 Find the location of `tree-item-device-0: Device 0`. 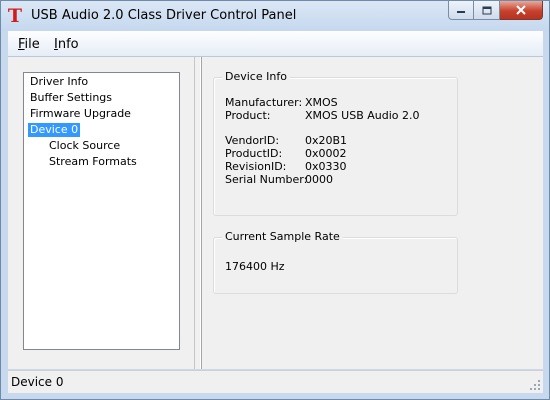

tree-item-device-0: Device 0 is located at coordinates (54, 130).